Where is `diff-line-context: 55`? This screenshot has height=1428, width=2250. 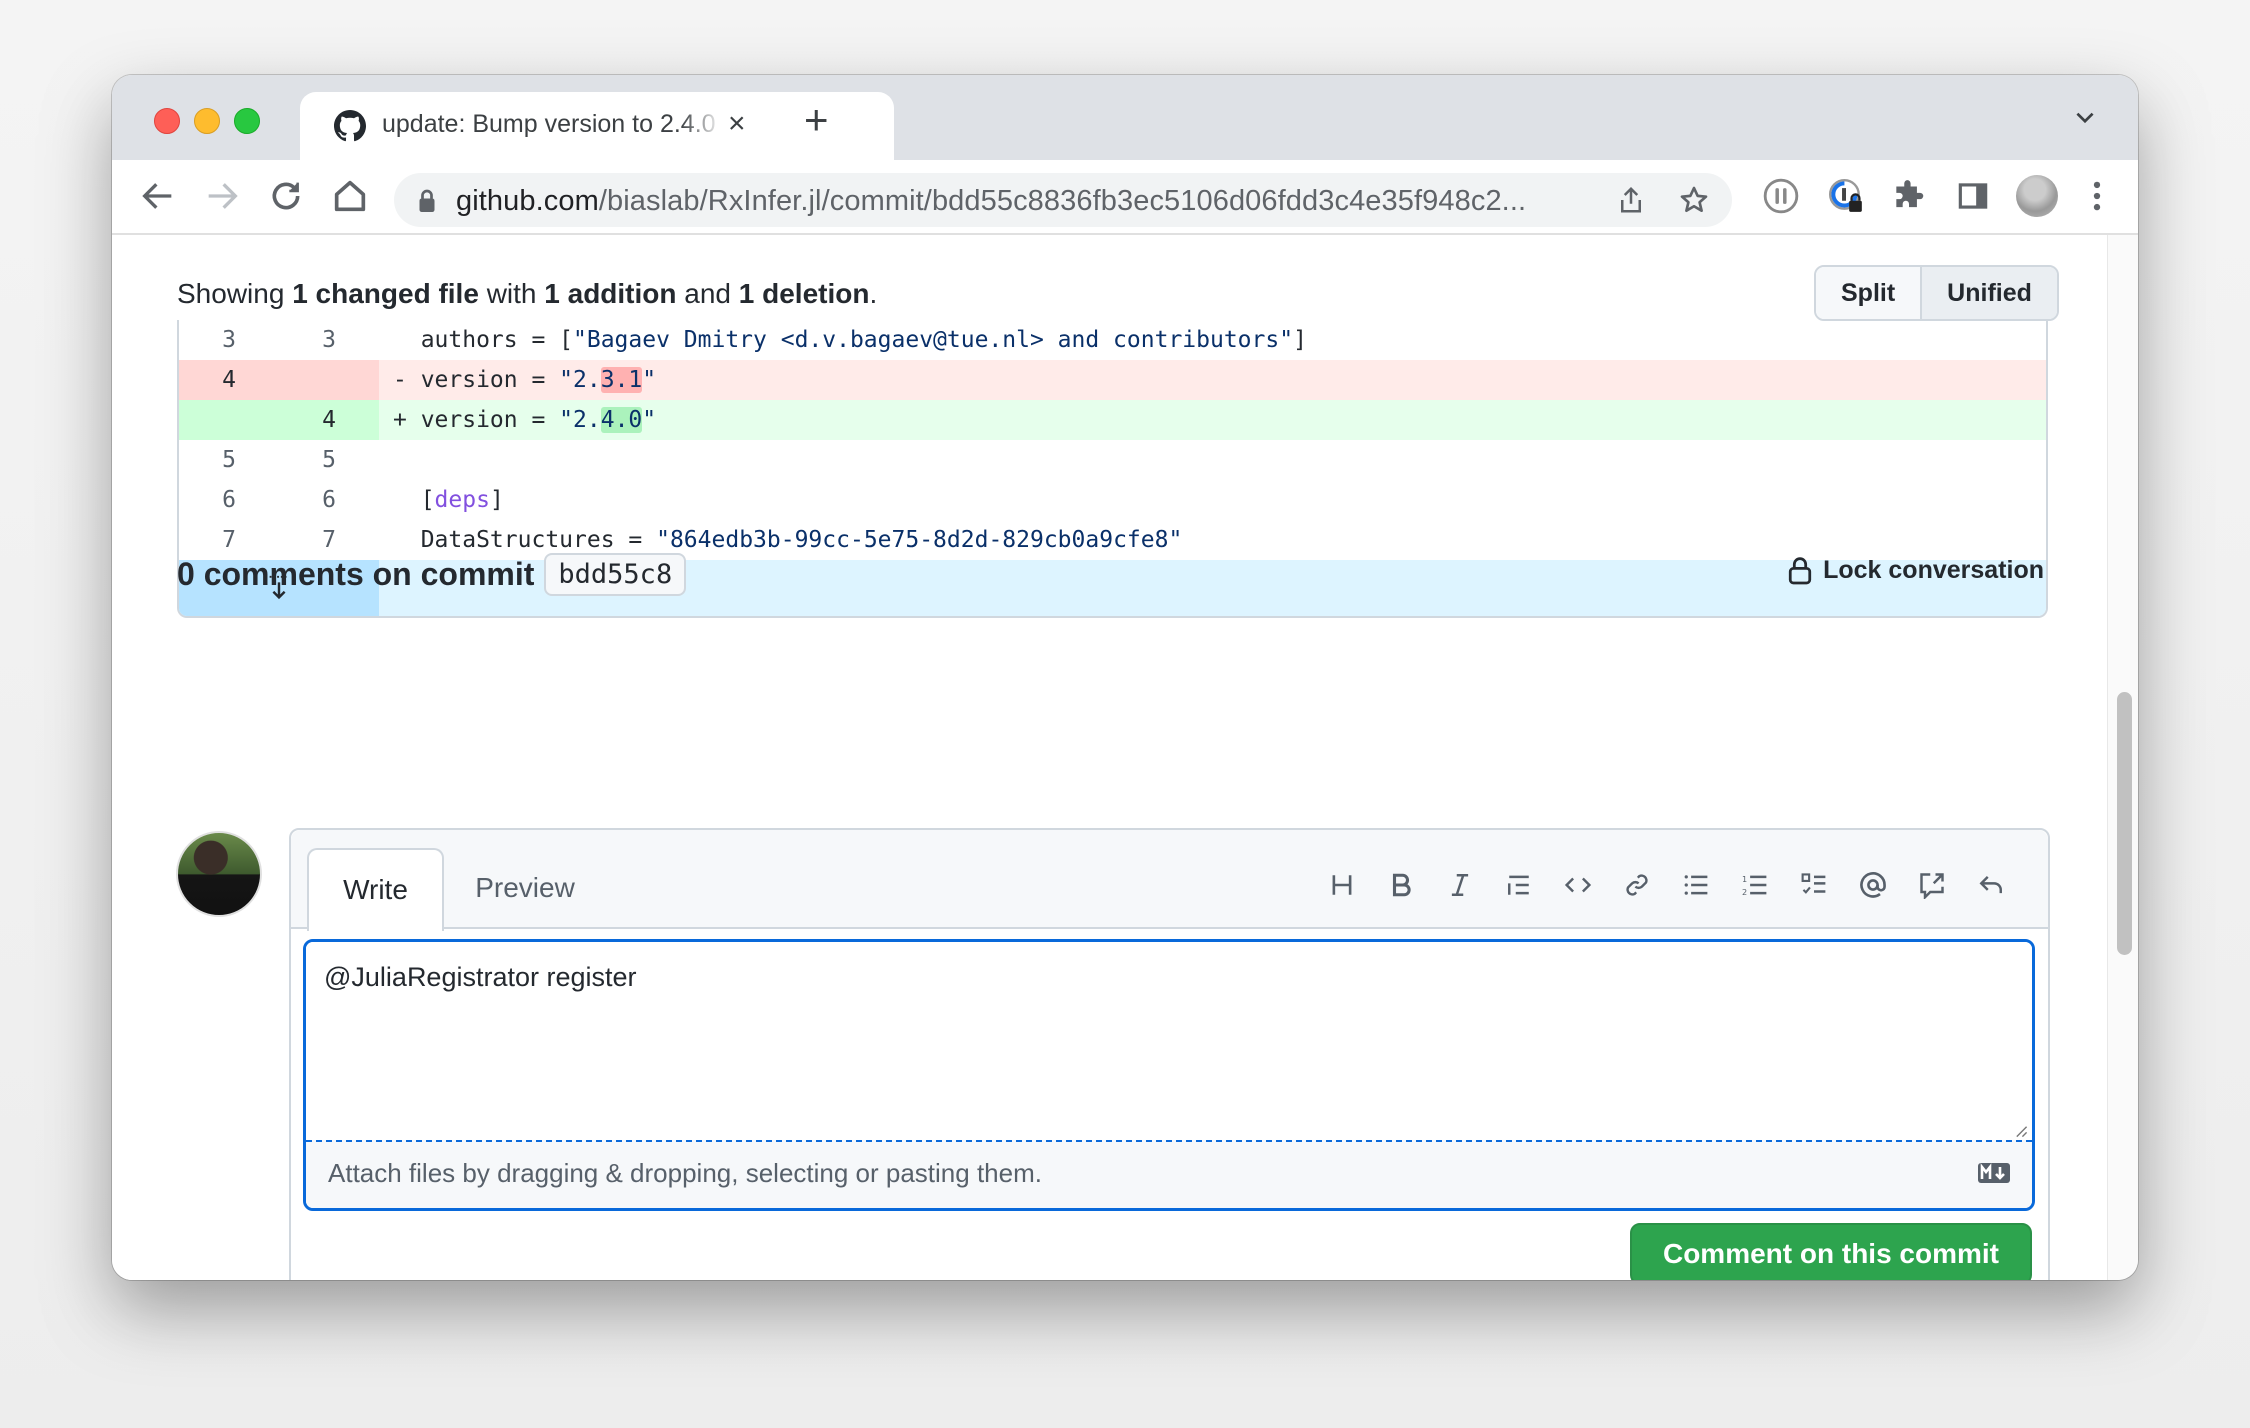
diff-line-context: 55 is located at coordinates (1112, 460).